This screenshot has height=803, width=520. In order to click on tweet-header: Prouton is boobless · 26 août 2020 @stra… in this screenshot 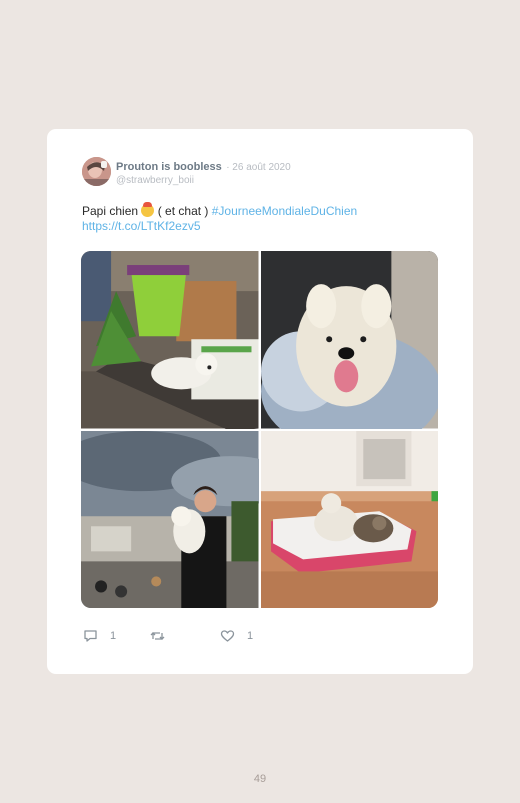, I will do `click(203, 173)`.